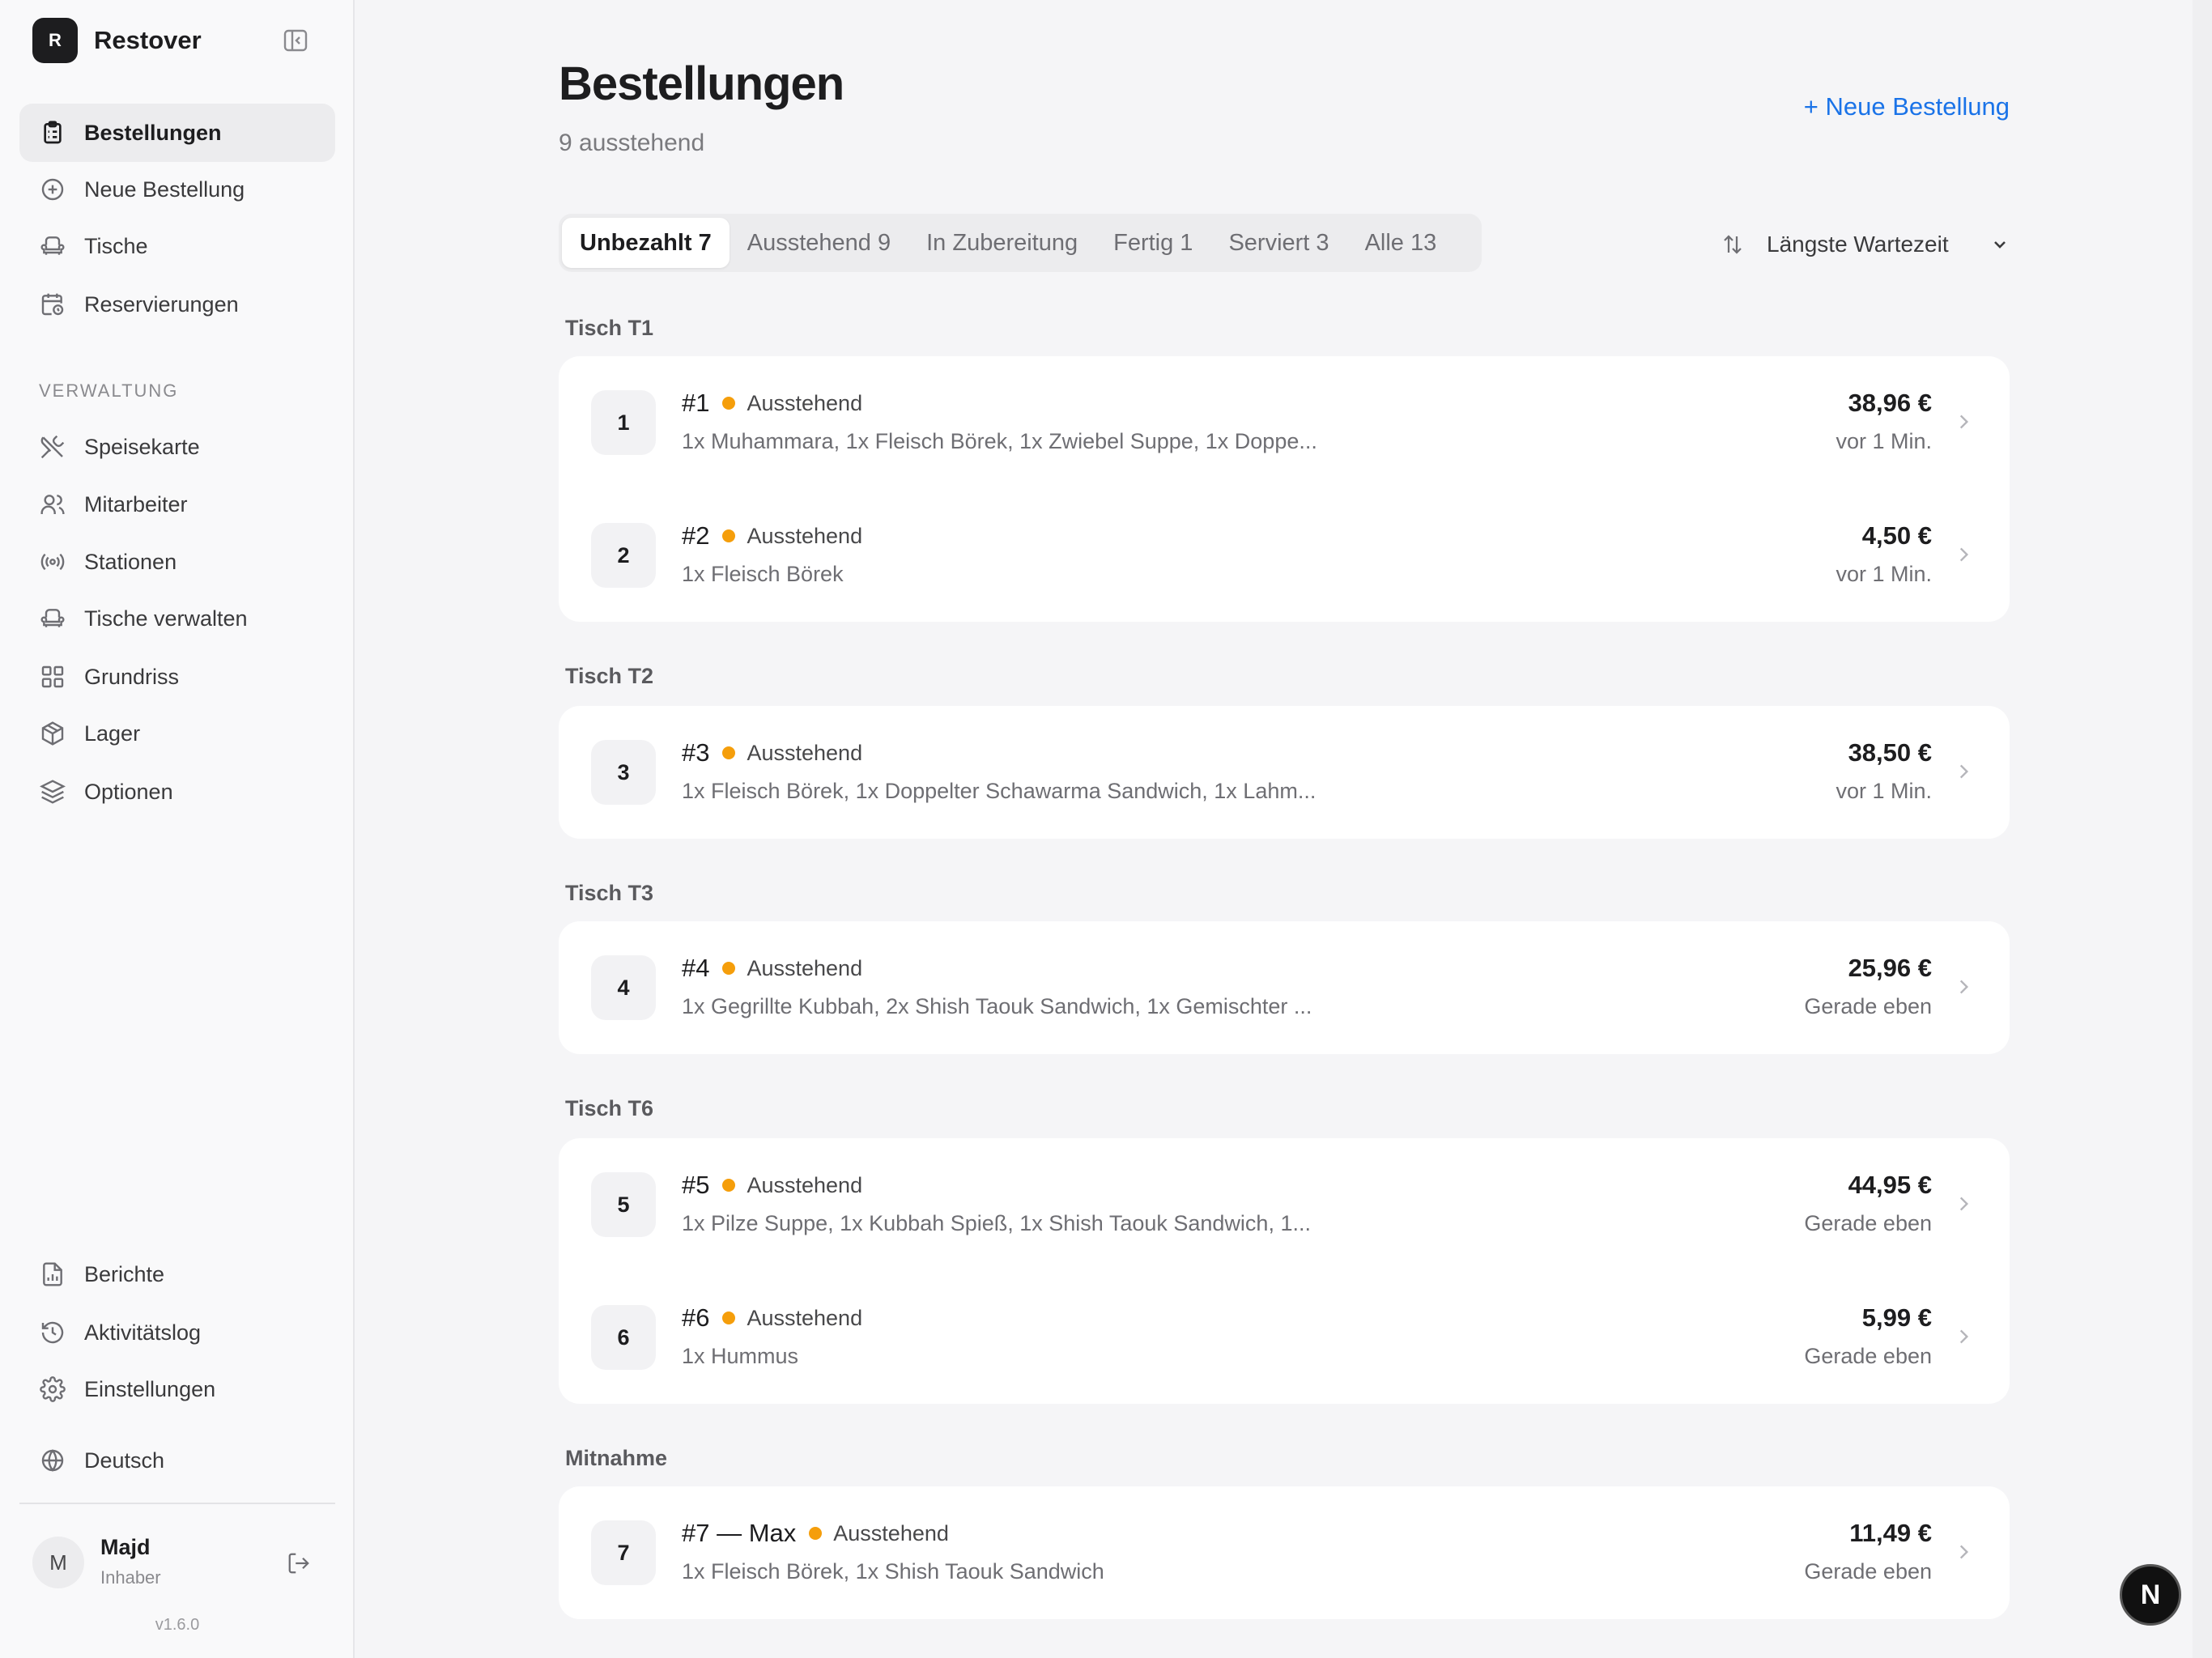  I want to click on sidebar-item-neue-bestellung: Neue Bestellung, so click(177, 189).